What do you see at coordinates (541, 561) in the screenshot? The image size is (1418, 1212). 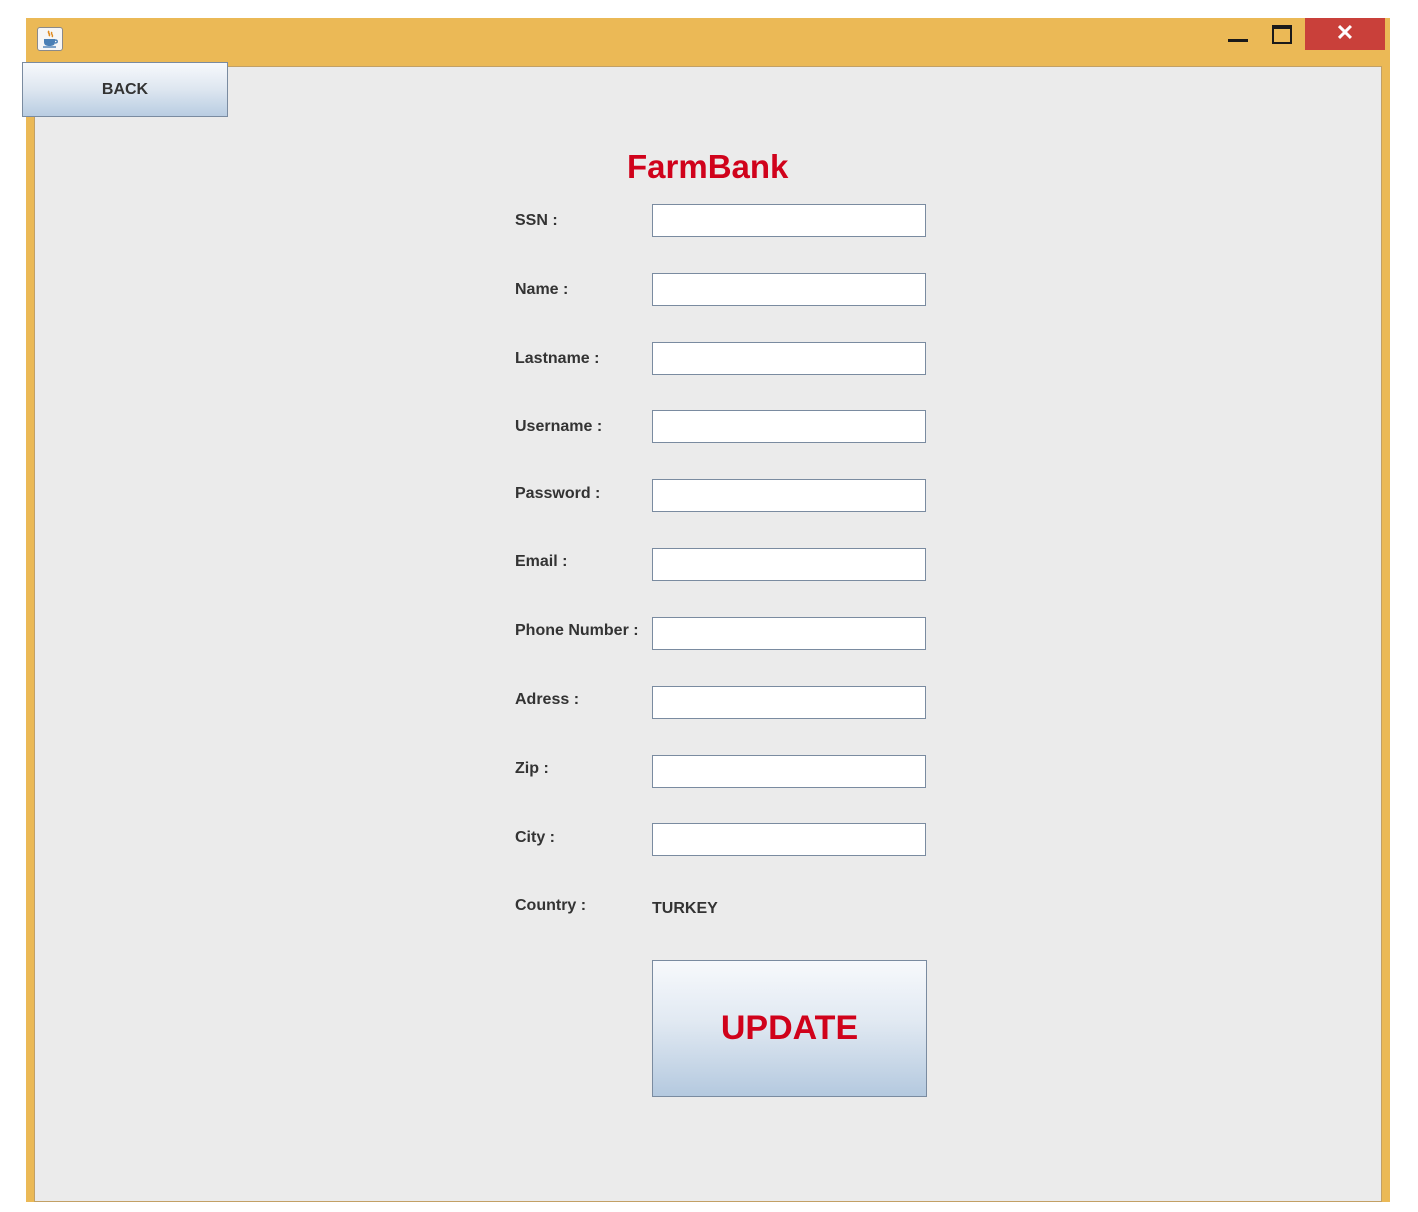 I see `email-label: Email :` at bounding box center [541, 561].